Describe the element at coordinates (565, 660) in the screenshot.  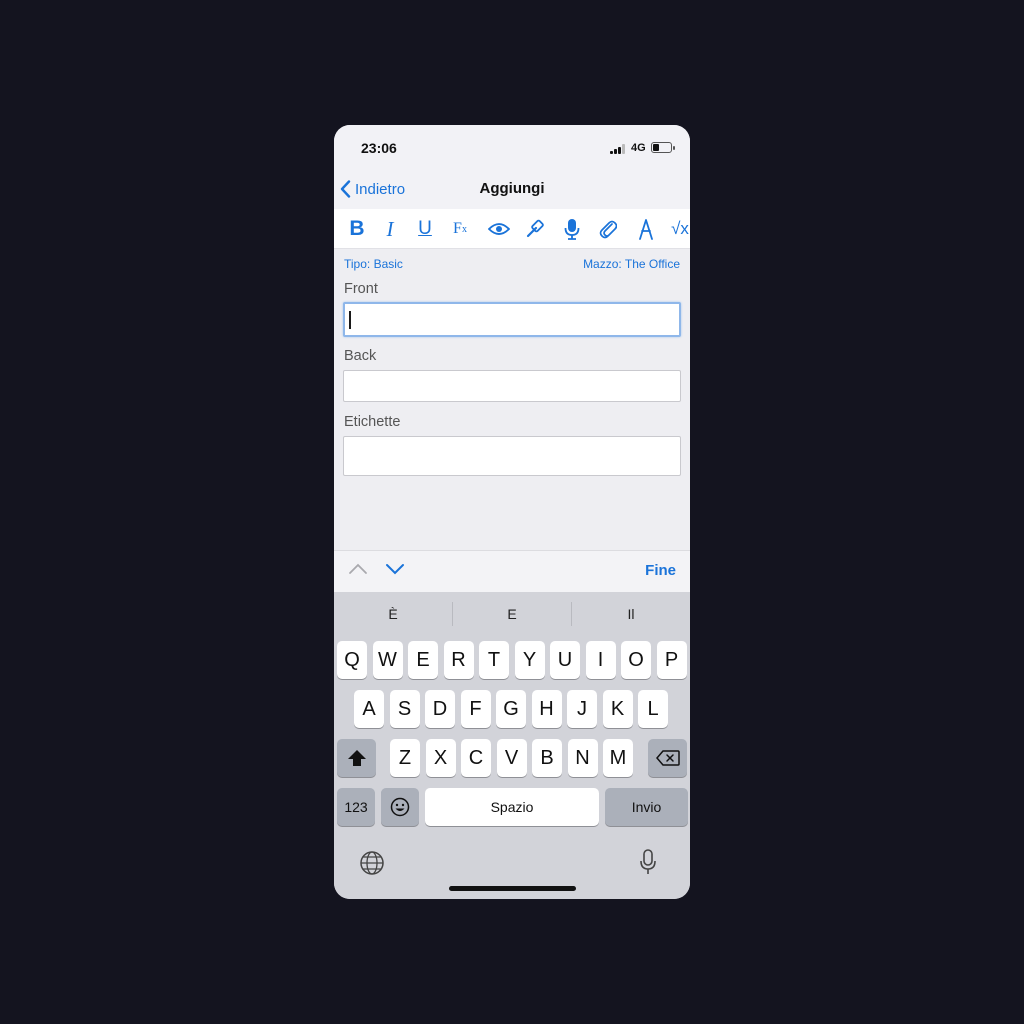
I see `key-u: U` at that location.